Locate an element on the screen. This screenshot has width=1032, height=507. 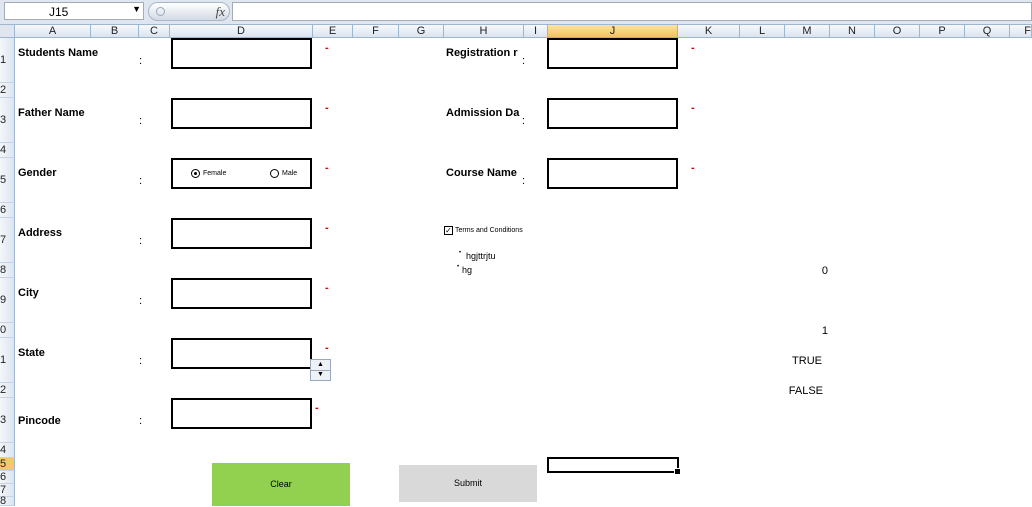
insert-function-icon: fx is located at coordinates (220, 12).